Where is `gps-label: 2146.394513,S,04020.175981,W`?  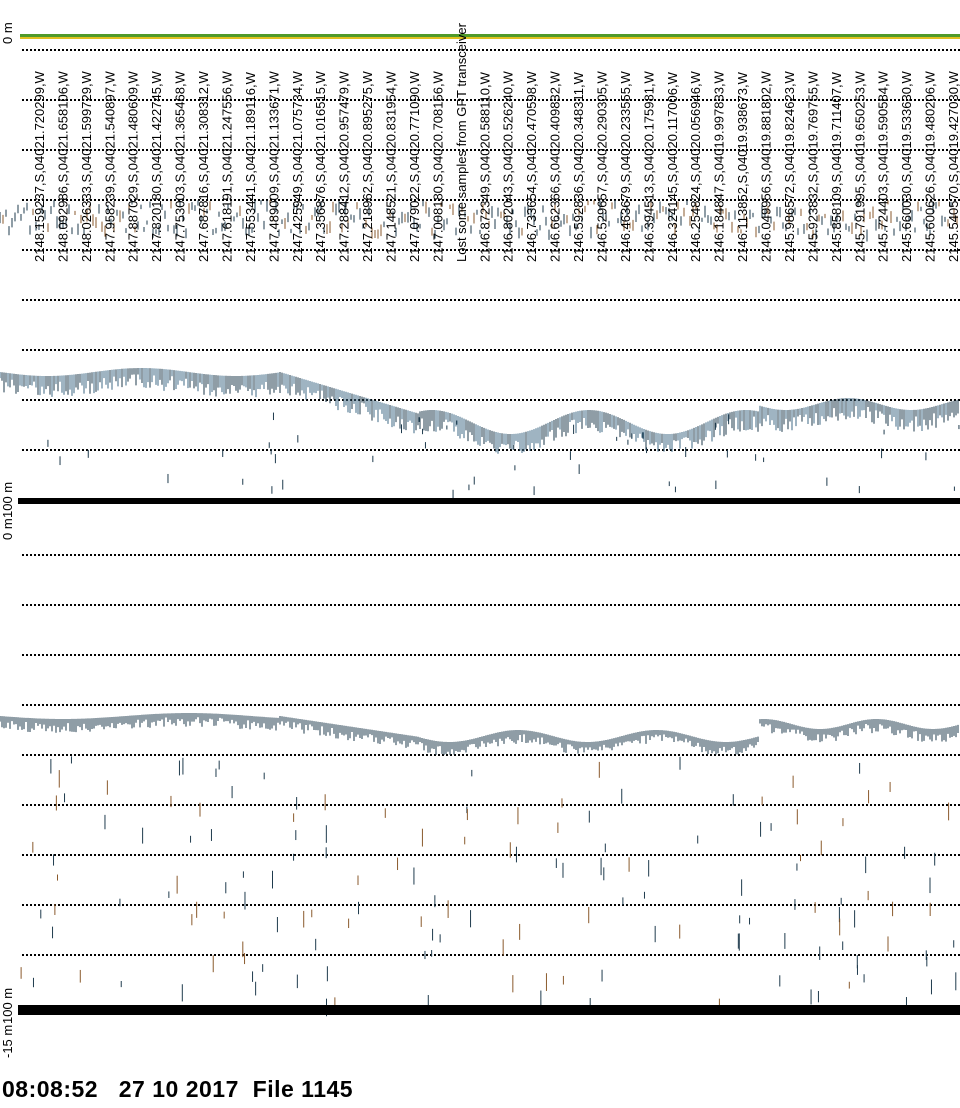
gps-label: 2146.394513,S,04020.175981,W is located at coordinates (648, 166).